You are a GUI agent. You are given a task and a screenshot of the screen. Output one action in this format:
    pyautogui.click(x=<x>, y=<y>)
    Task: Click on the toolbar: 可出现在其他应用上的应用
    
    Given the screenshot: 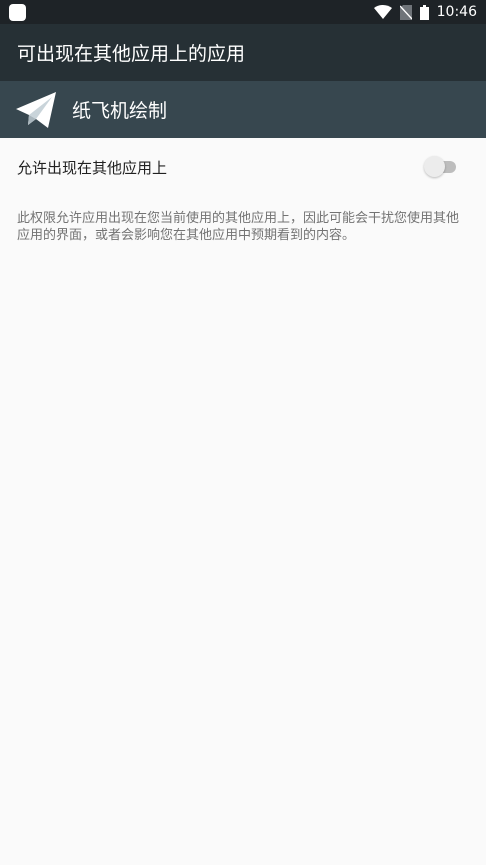 What is the action you would take?
    pyautogui.click(x=243, y=52)
    